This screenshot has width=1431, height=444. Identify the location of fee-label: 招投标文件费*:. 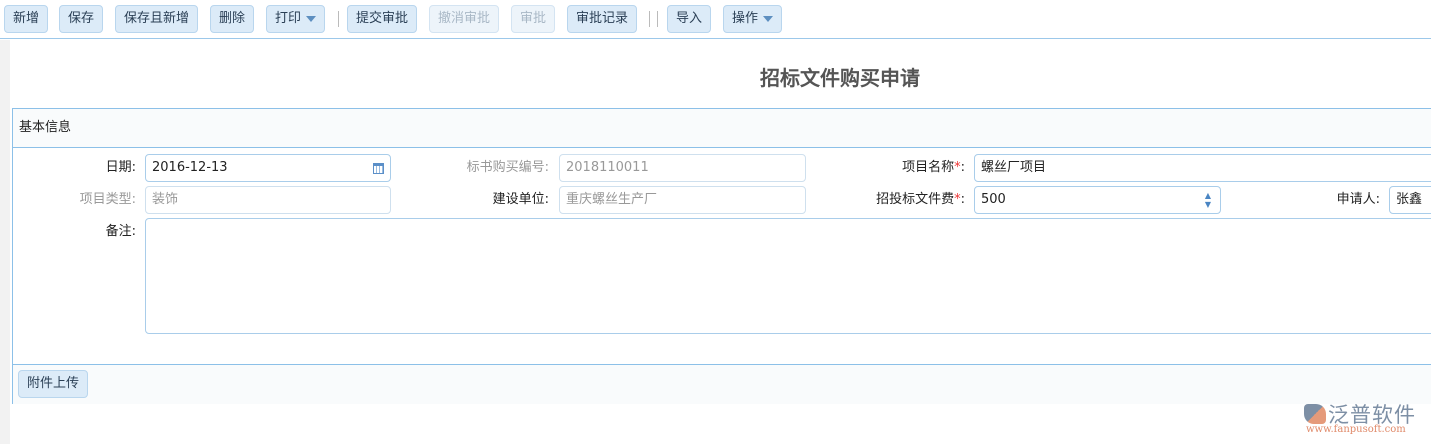
(905, 199).